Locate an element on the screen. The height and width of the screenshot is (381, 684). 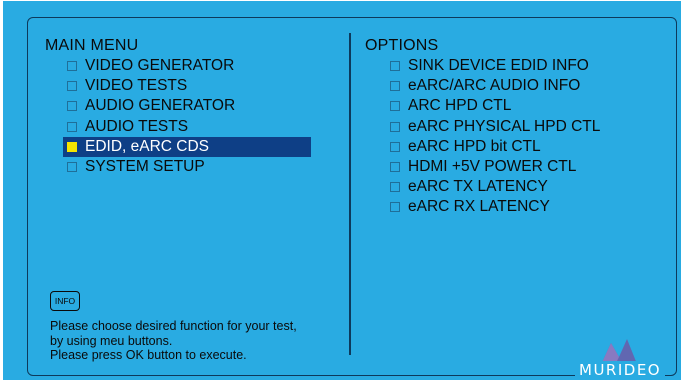
option-item-label: eARC RX LATENCY is located at coordinates (479, 207).